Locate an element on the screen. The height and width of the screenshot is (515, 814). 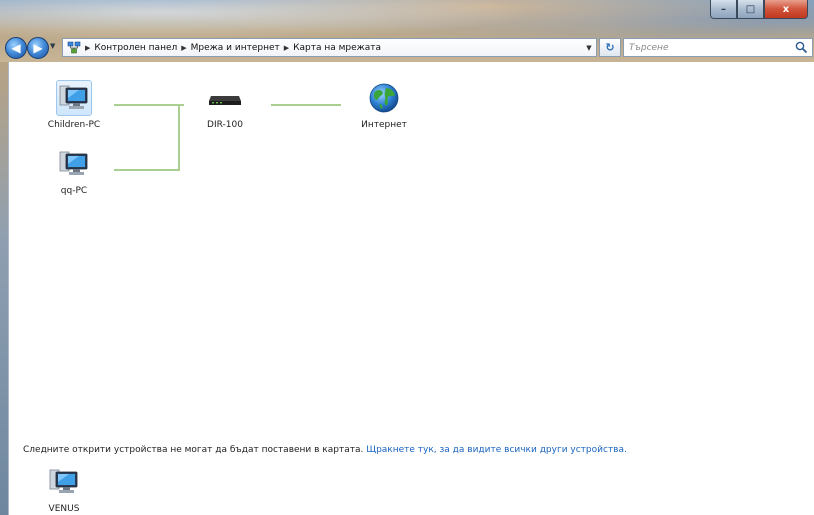
node-dir-100: DIR-100 is located at coordinates (225, 105).